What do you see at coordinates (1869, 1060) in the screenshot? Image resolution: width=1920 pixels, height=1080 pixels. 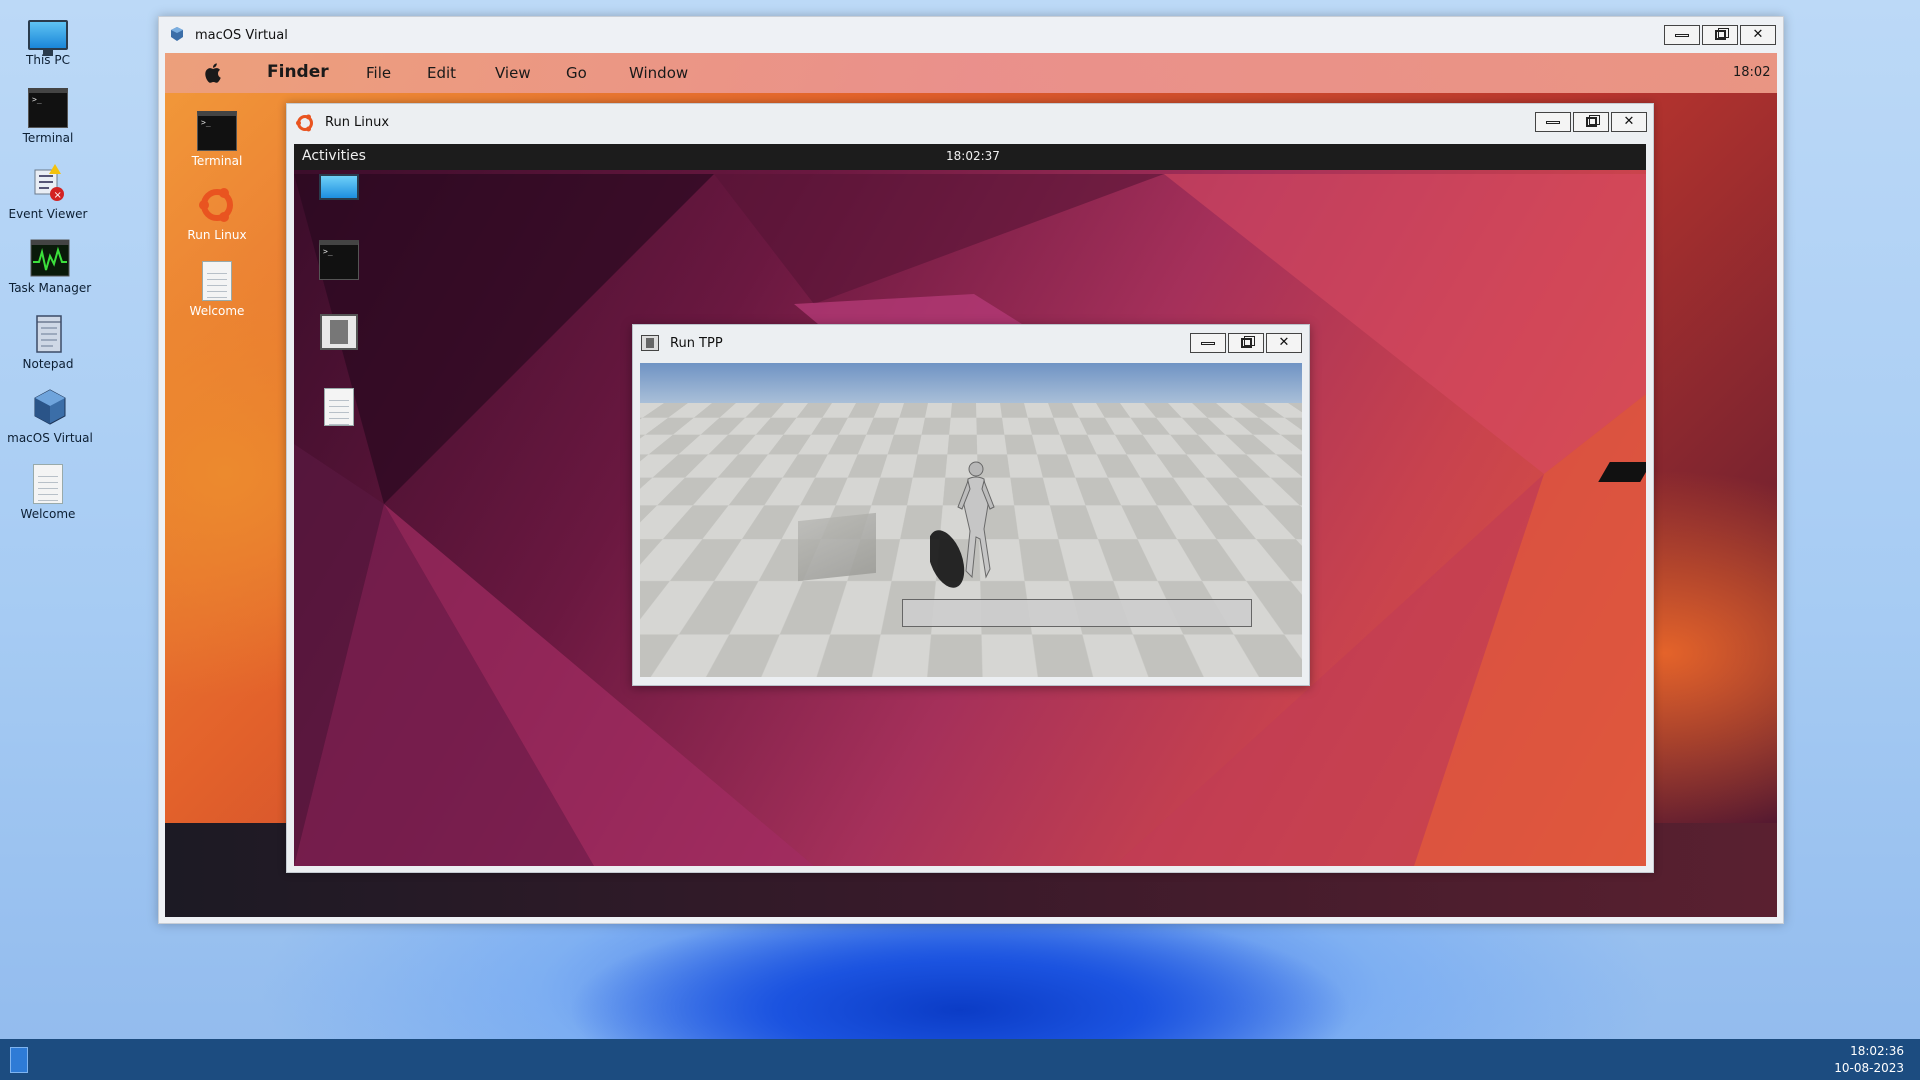 I see `taskbar-clock: 18:02:36 10-08-2023` at bounding box center [1869, 1060].